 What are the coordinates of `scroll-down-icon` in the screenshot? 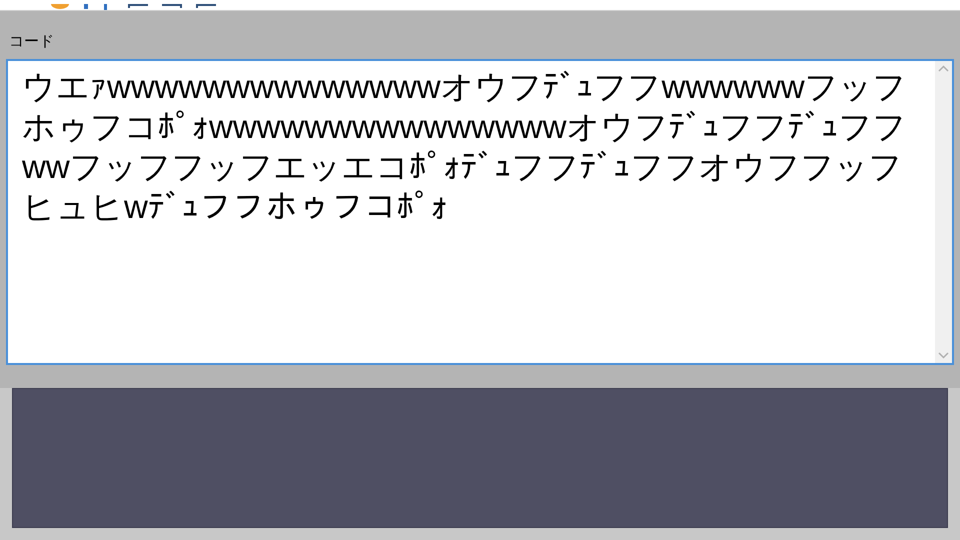 It's located at (943, 355).